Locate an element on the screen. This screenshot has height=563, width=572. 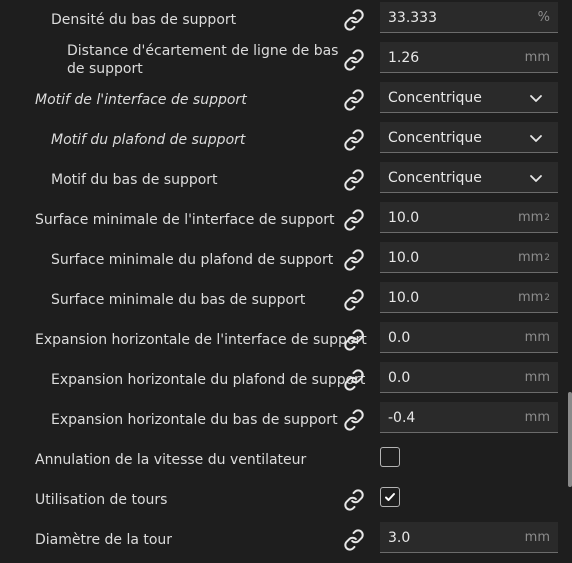
setting-value: 33.333 is located at coordinates (412, 17).